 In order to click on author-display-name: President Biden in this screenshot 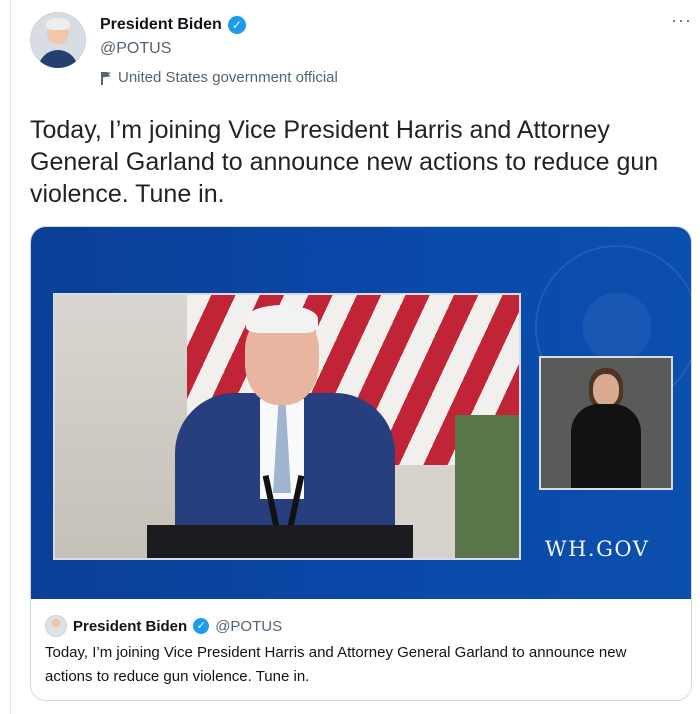, I will do `click(161, 25)`.